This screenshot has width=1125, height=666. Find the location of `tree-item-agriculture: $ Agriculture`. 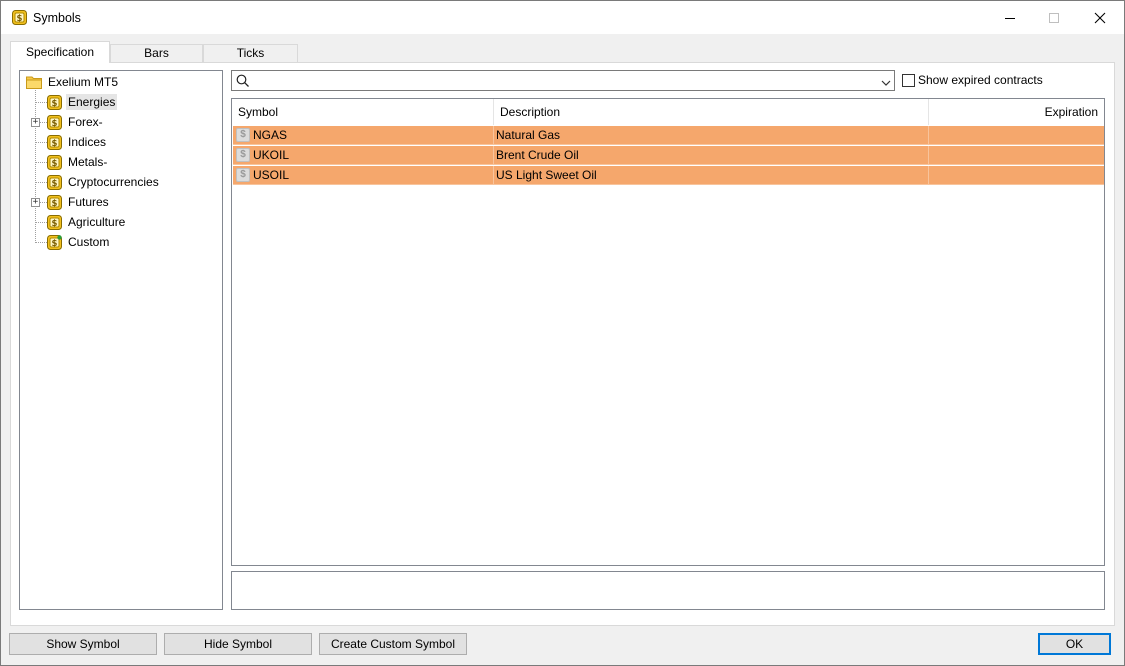

tree-item-agriculture: $ Agriculture is located at coordinates (87, 222).